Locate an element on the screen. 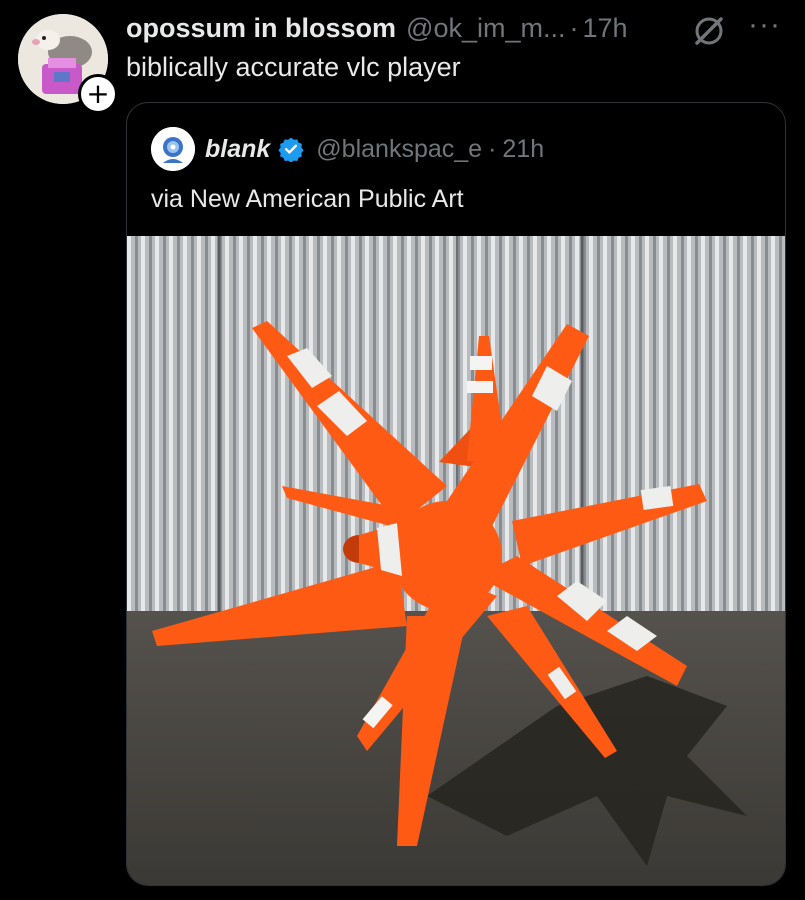 The image size is (805, 900). grok-icon is located at coordinates (709, 31).